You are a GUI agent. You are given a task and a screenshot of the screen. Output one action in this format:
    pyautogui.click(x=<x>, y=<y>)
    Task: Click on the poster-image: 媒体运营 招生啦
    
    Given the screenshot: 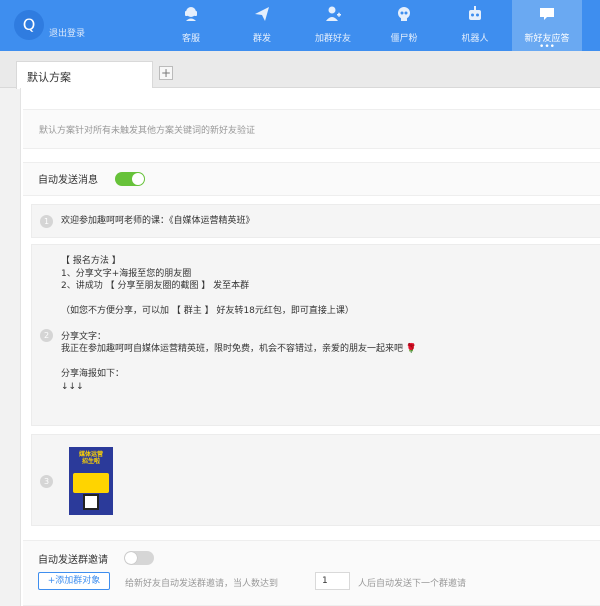 What is the action you would take?
    pyautogui.click(x=91, y=481)
    